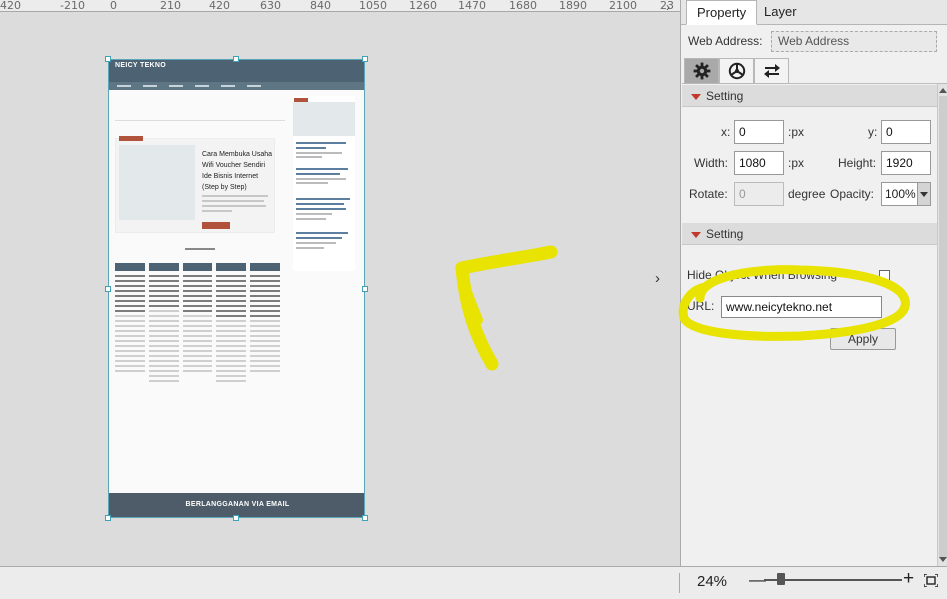  What do you see at coordinates (908, 579) in the screenshot?
I see `zoom-in-button: +` at bounding box center [908, 579].